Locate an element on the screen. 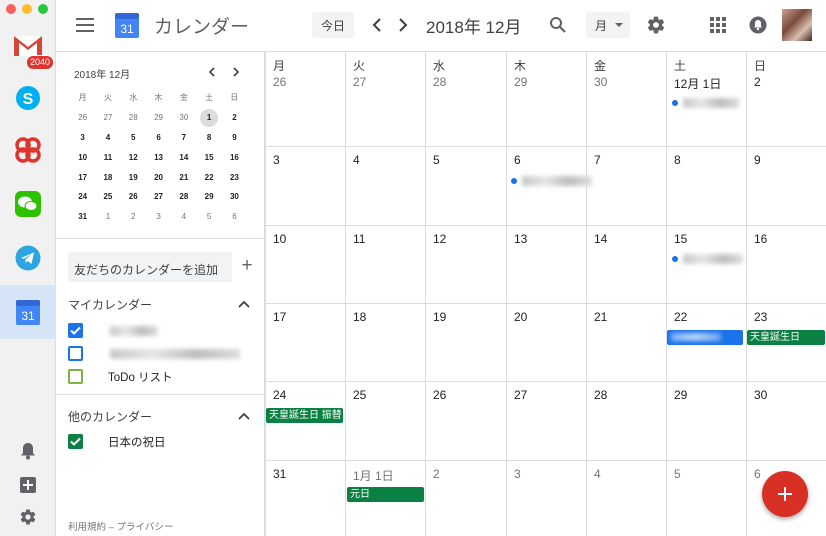  terms-privacy-links: 利用規約 – プライバシー is located at coordinates (120, 526).